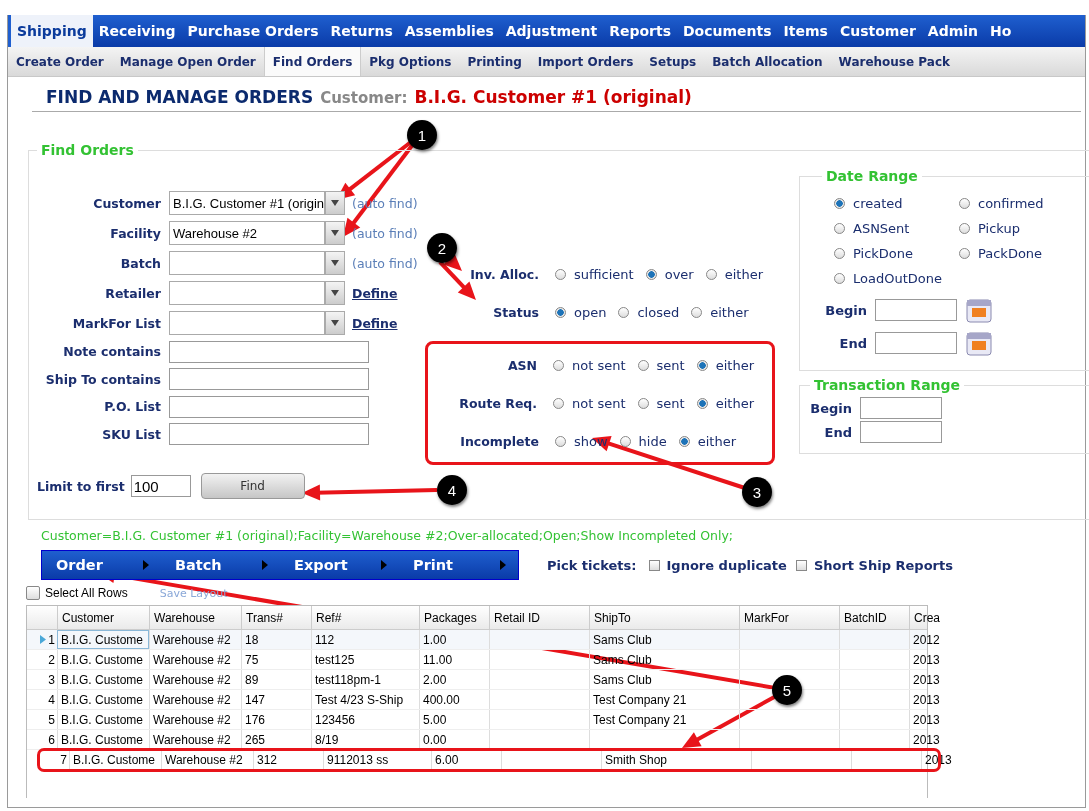 The height and width of the screenshot is (811, 1089). What do you see at coordinates (789, 617) in the screenshot?
I see `column-header: MarkFor` at bounding box center [789, 617].